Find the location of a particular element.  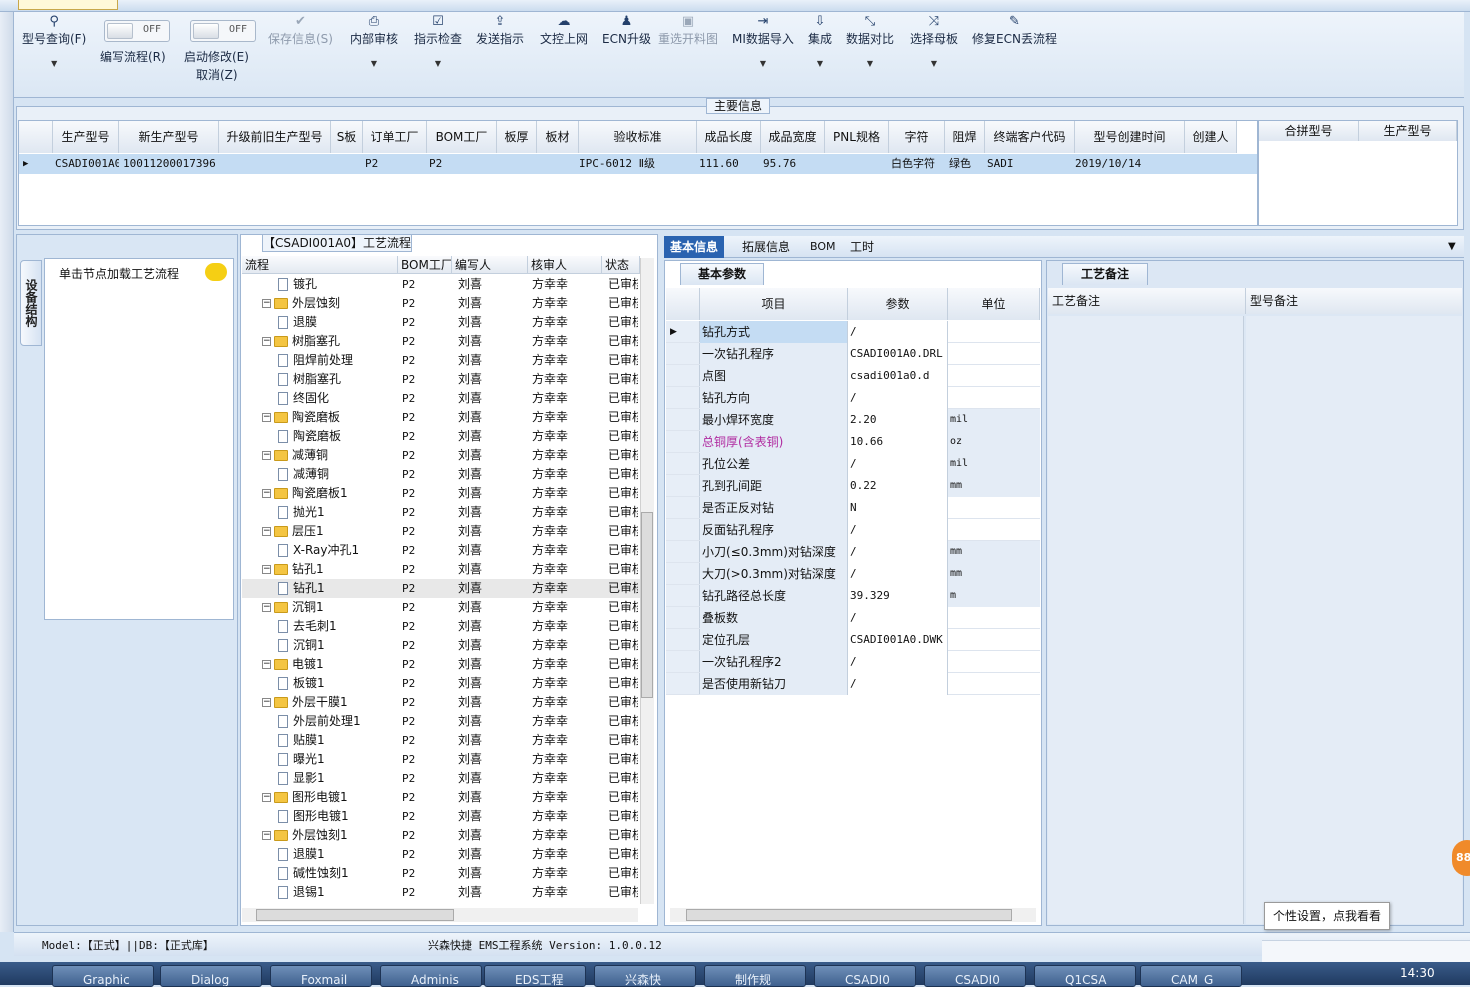

tree-node-label: 退膜1 is located at coordinates (301, 854).